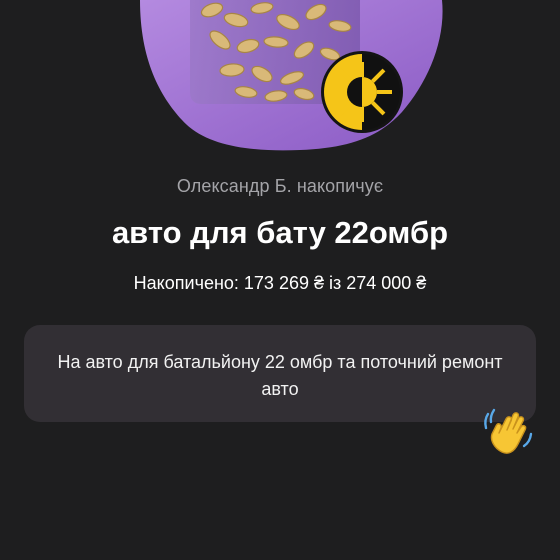 The width and height of the screenshot is (560, 560). Describe the element at coordinates (508, 430) in the screenshot. I see `waving-hand-icon` at that location.